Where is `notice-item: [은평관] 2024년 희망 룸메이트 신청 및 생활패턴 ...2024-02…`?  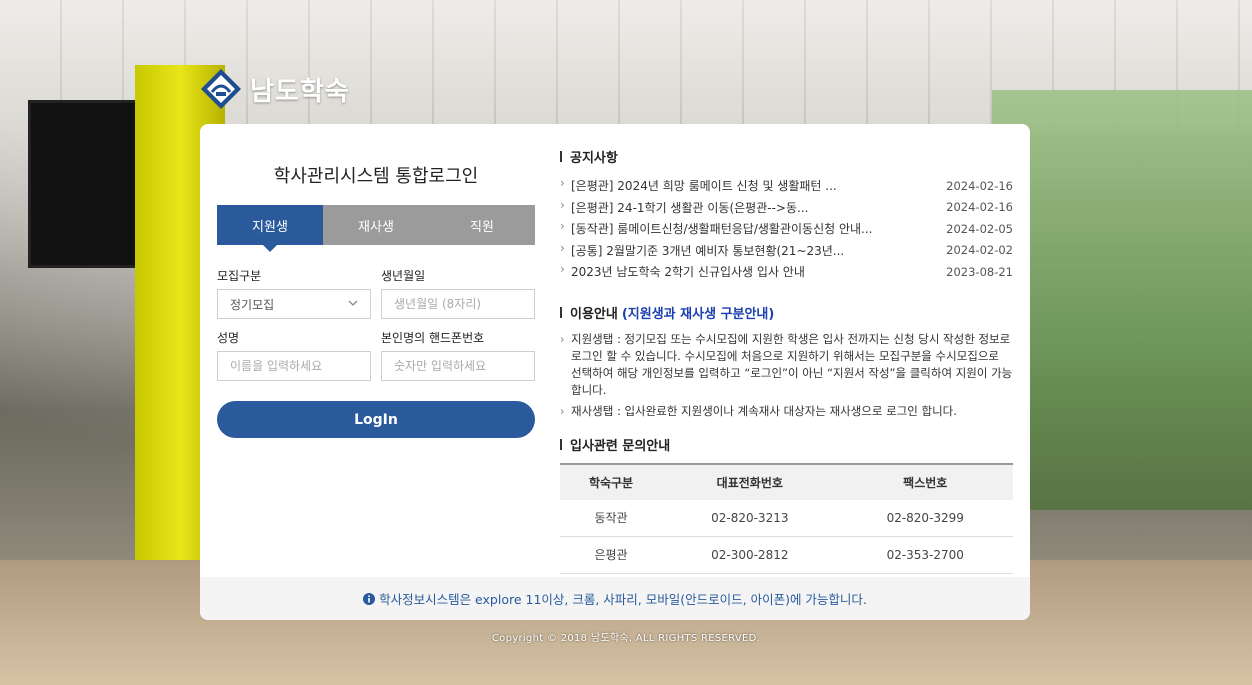 notice-item: [은평관] 2024년 희망 룸메이트 신청 및 생활패턴 ...2024-02… is located at coordinates (786, 186).